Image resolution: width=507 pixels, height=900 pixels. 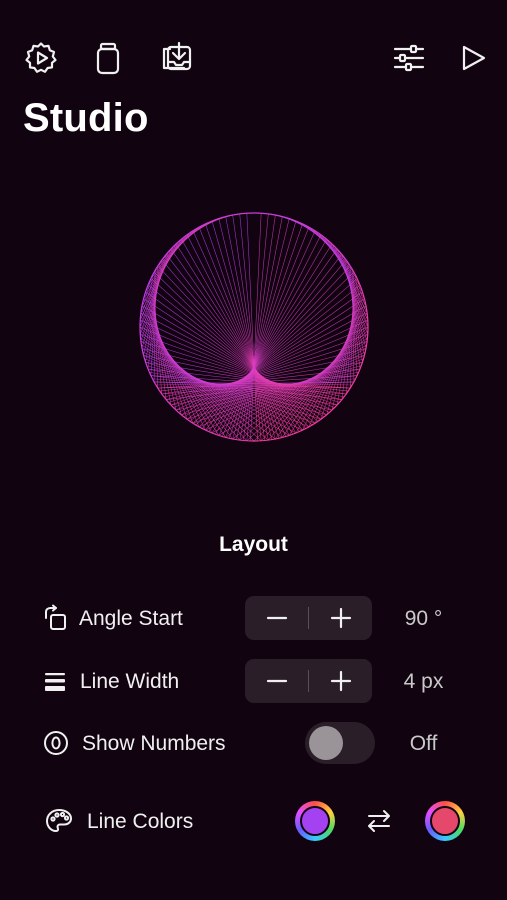 I want to click on jar-icon, so click(x=108, y=58).